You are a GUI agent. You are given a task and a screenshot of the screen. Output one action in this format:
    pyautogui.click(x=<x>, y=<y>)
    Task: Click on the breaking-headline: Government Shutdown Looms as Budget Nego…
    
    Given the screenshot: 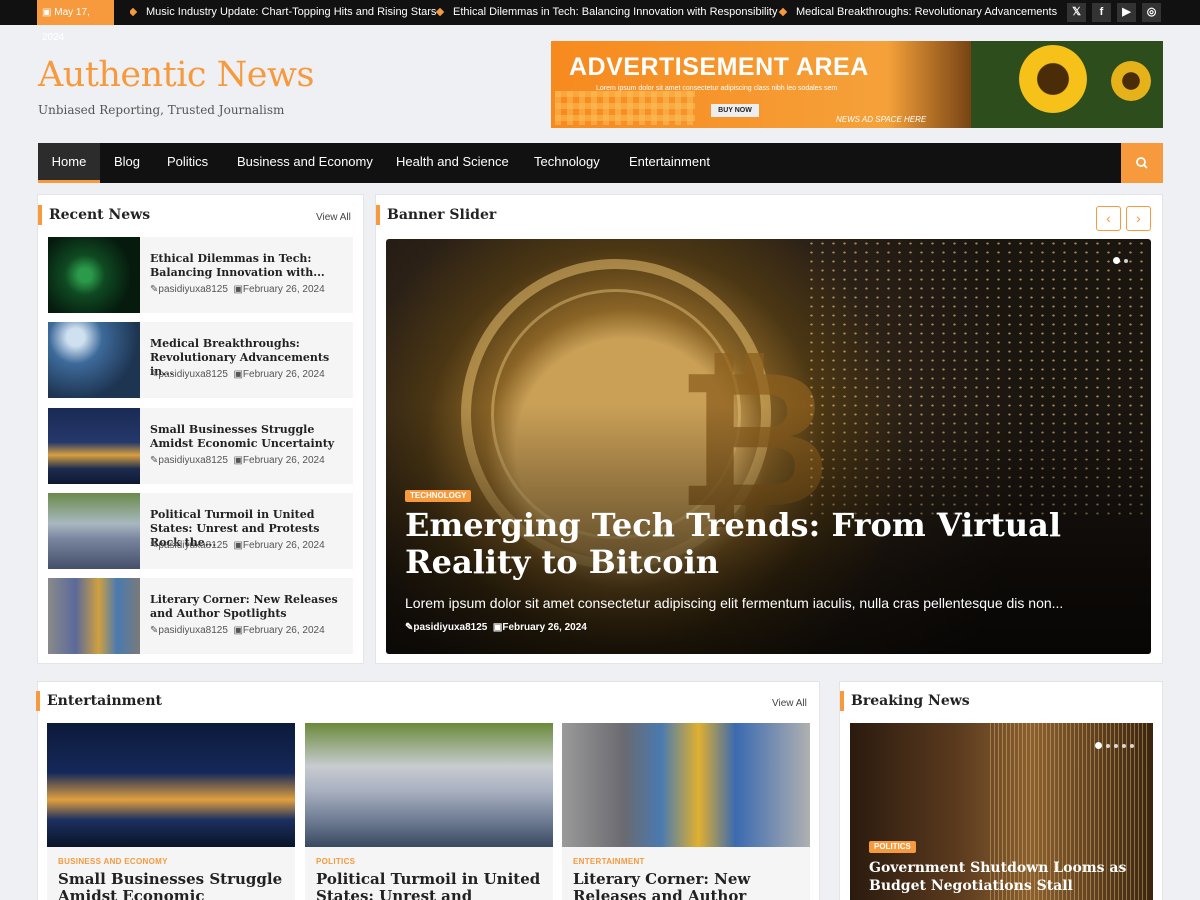 What is the action you would take?
    pyautogui.click(x=1004, y=877)
    